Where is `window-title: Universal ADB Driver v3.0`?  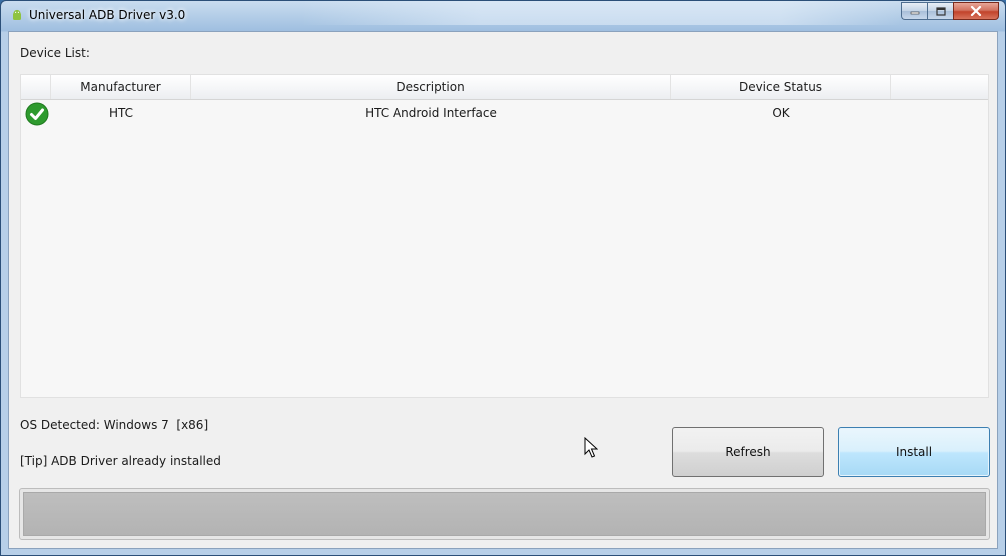 window-title: Universal ADB Driver v3.0 is located at coordinates (107, 15).